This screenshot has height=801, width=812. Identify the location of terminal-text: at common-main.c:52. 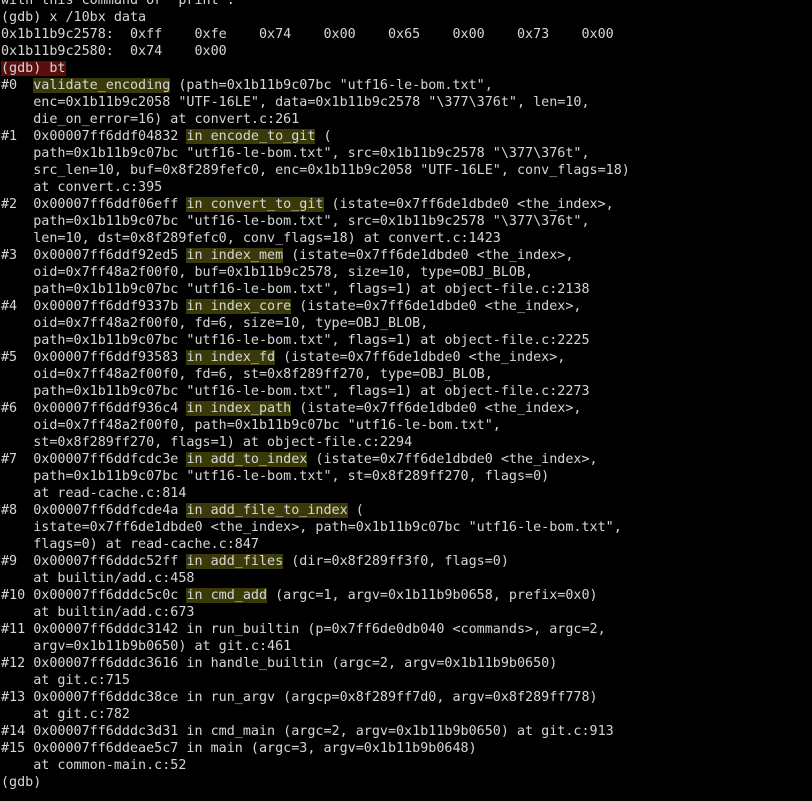
(94, 765).